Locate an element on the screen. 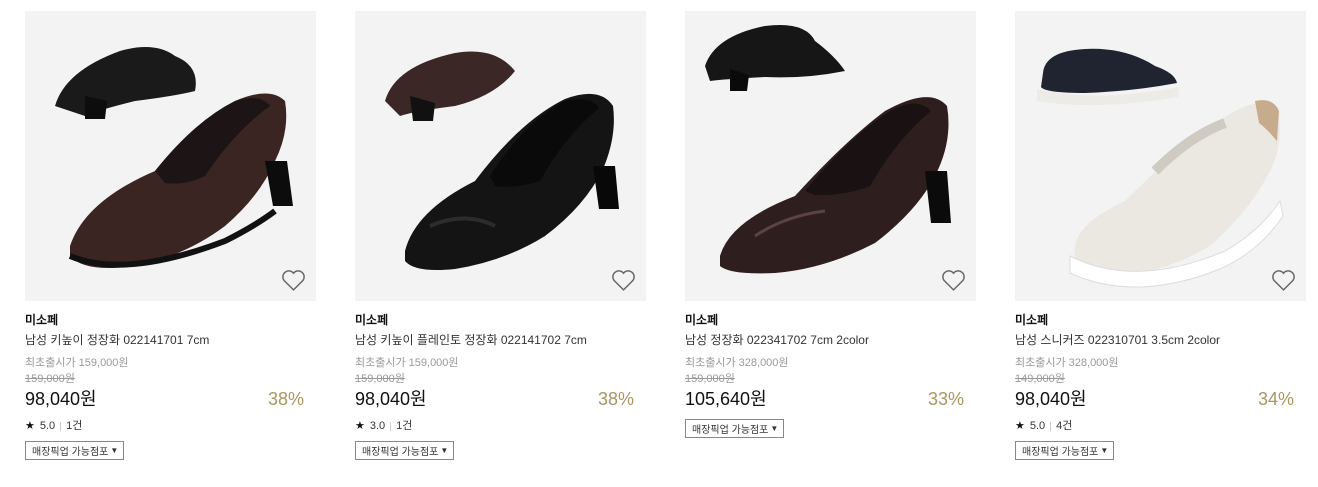  rating-row: ★ 5.0 4건 is located at coordinates (1160, 426).